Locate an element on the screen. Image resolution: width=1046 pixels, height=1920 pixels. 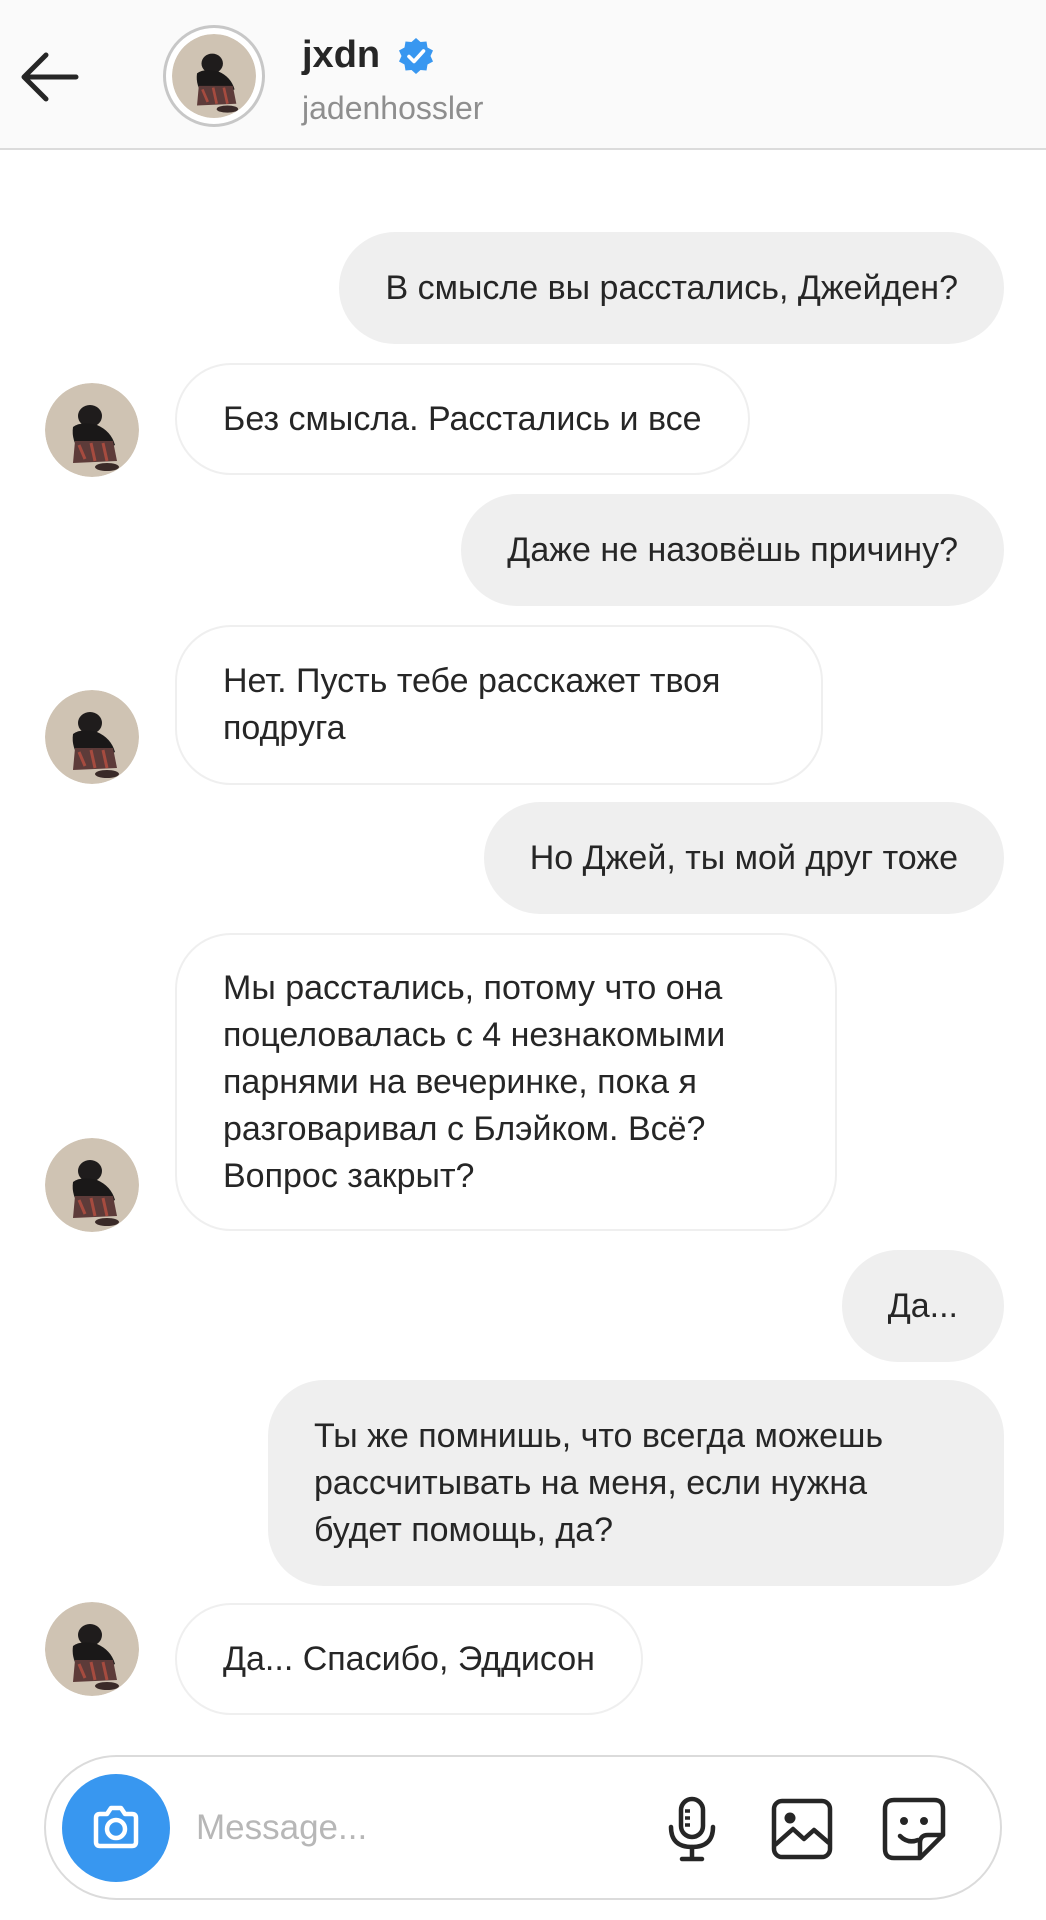
message-bubble-sent: В смысле вы расстались, Джейден? is located at coordinates (671, 288).